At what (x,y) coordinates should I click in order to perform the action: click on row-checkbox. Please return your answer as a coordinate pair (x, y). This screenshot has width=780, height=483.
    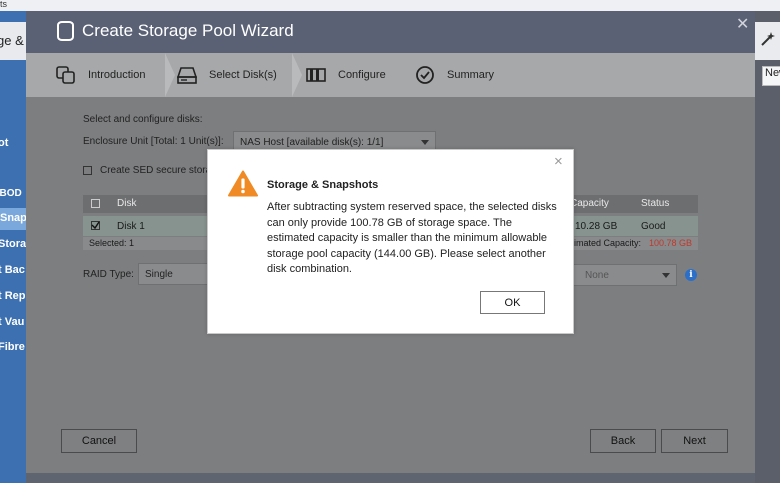
    Looking at the image, I should click on (95, 225).